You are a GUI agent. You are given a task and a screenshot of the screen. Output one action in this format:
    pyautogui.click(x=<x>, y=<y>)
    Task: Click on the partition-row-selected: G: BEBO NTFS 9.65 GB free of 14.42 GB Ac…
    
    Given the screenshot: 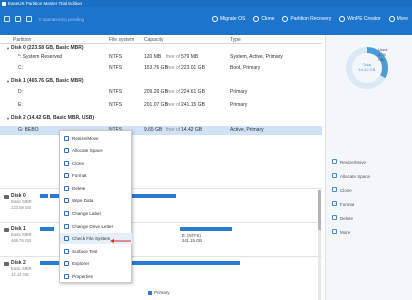 What is the action you would take?
    pyautogui.click(x=161, y=130)
    